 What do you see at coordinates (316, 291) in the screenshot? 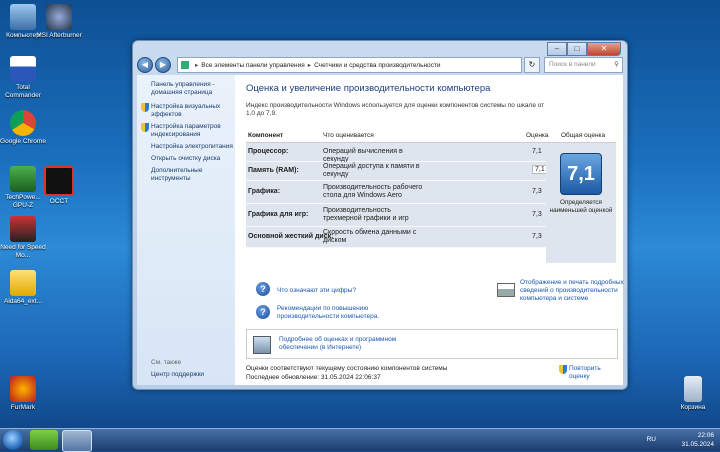
I see `what-mean-link: Что означают эти цифры?` at bounding box center [316, 291].